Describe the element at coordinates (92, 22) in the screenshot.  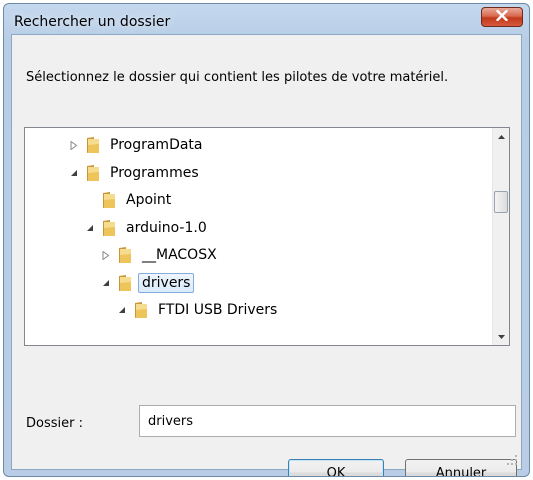
I see `dialog-title: Rechercher un dossier` at that location.